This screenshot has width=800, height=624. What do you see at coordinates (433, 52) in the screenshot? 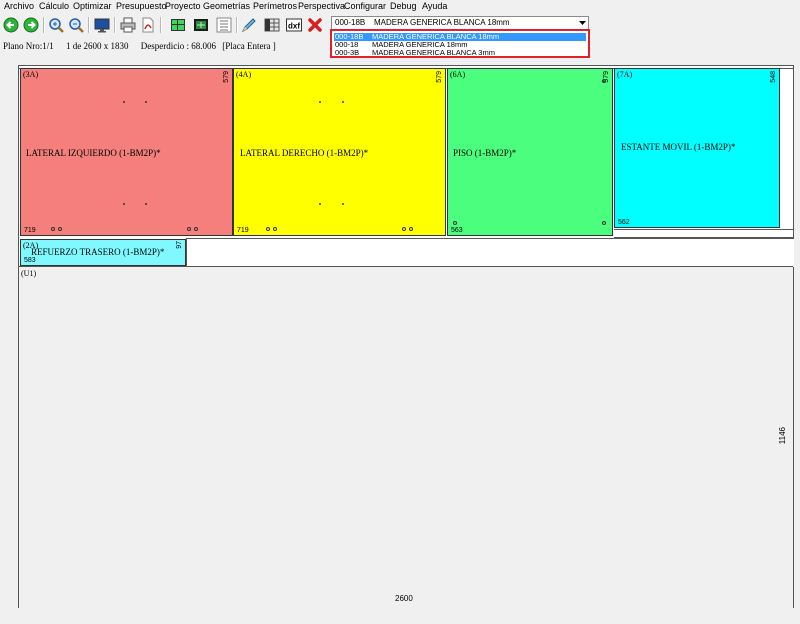
I see `option-desc: MADERA GENERICA BLANCA 3mm` at bounding box center [433, 52].